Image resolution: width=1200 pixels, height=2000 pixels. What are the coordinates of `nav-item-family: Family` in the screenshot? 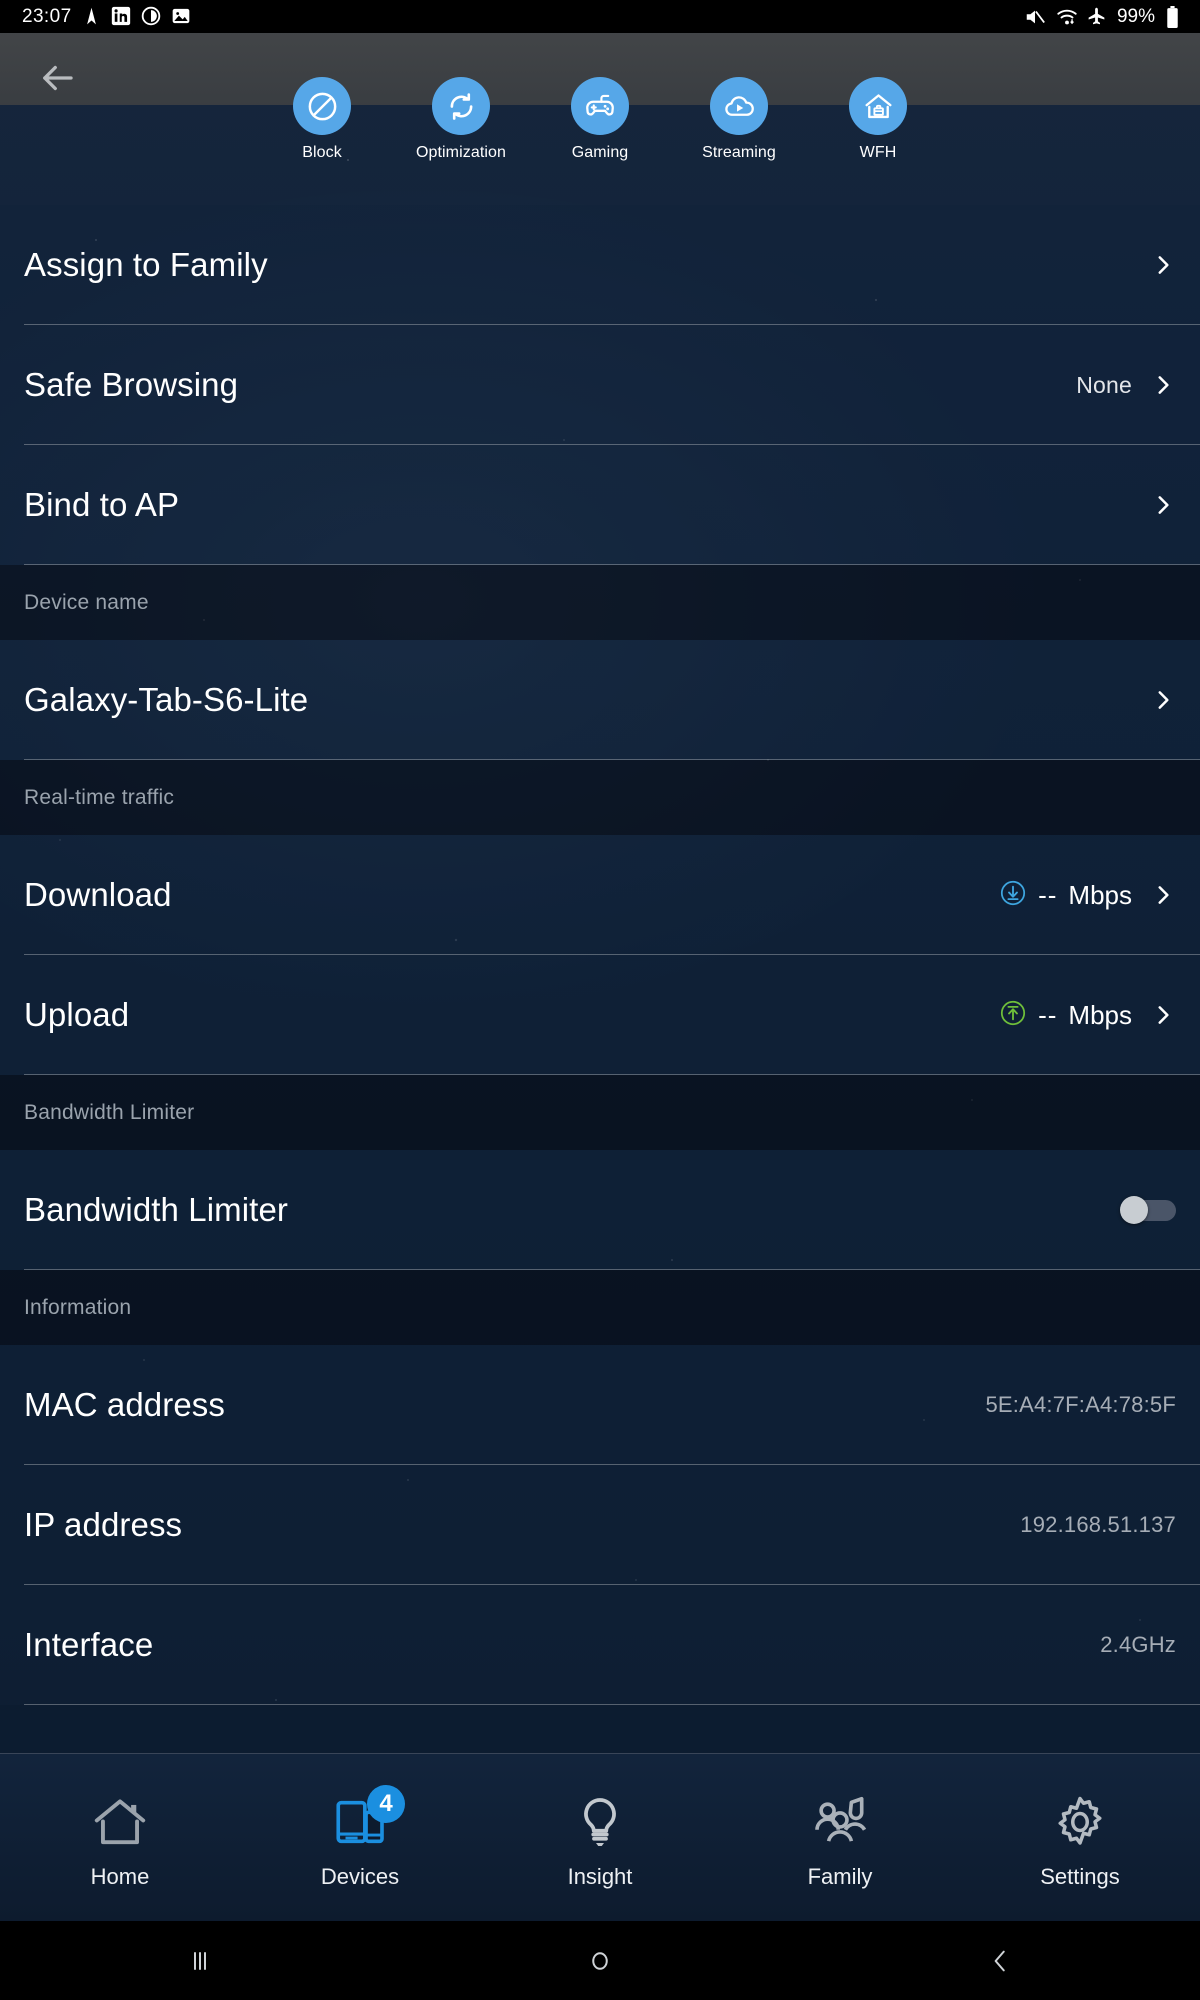 It's located at (840, 1837).